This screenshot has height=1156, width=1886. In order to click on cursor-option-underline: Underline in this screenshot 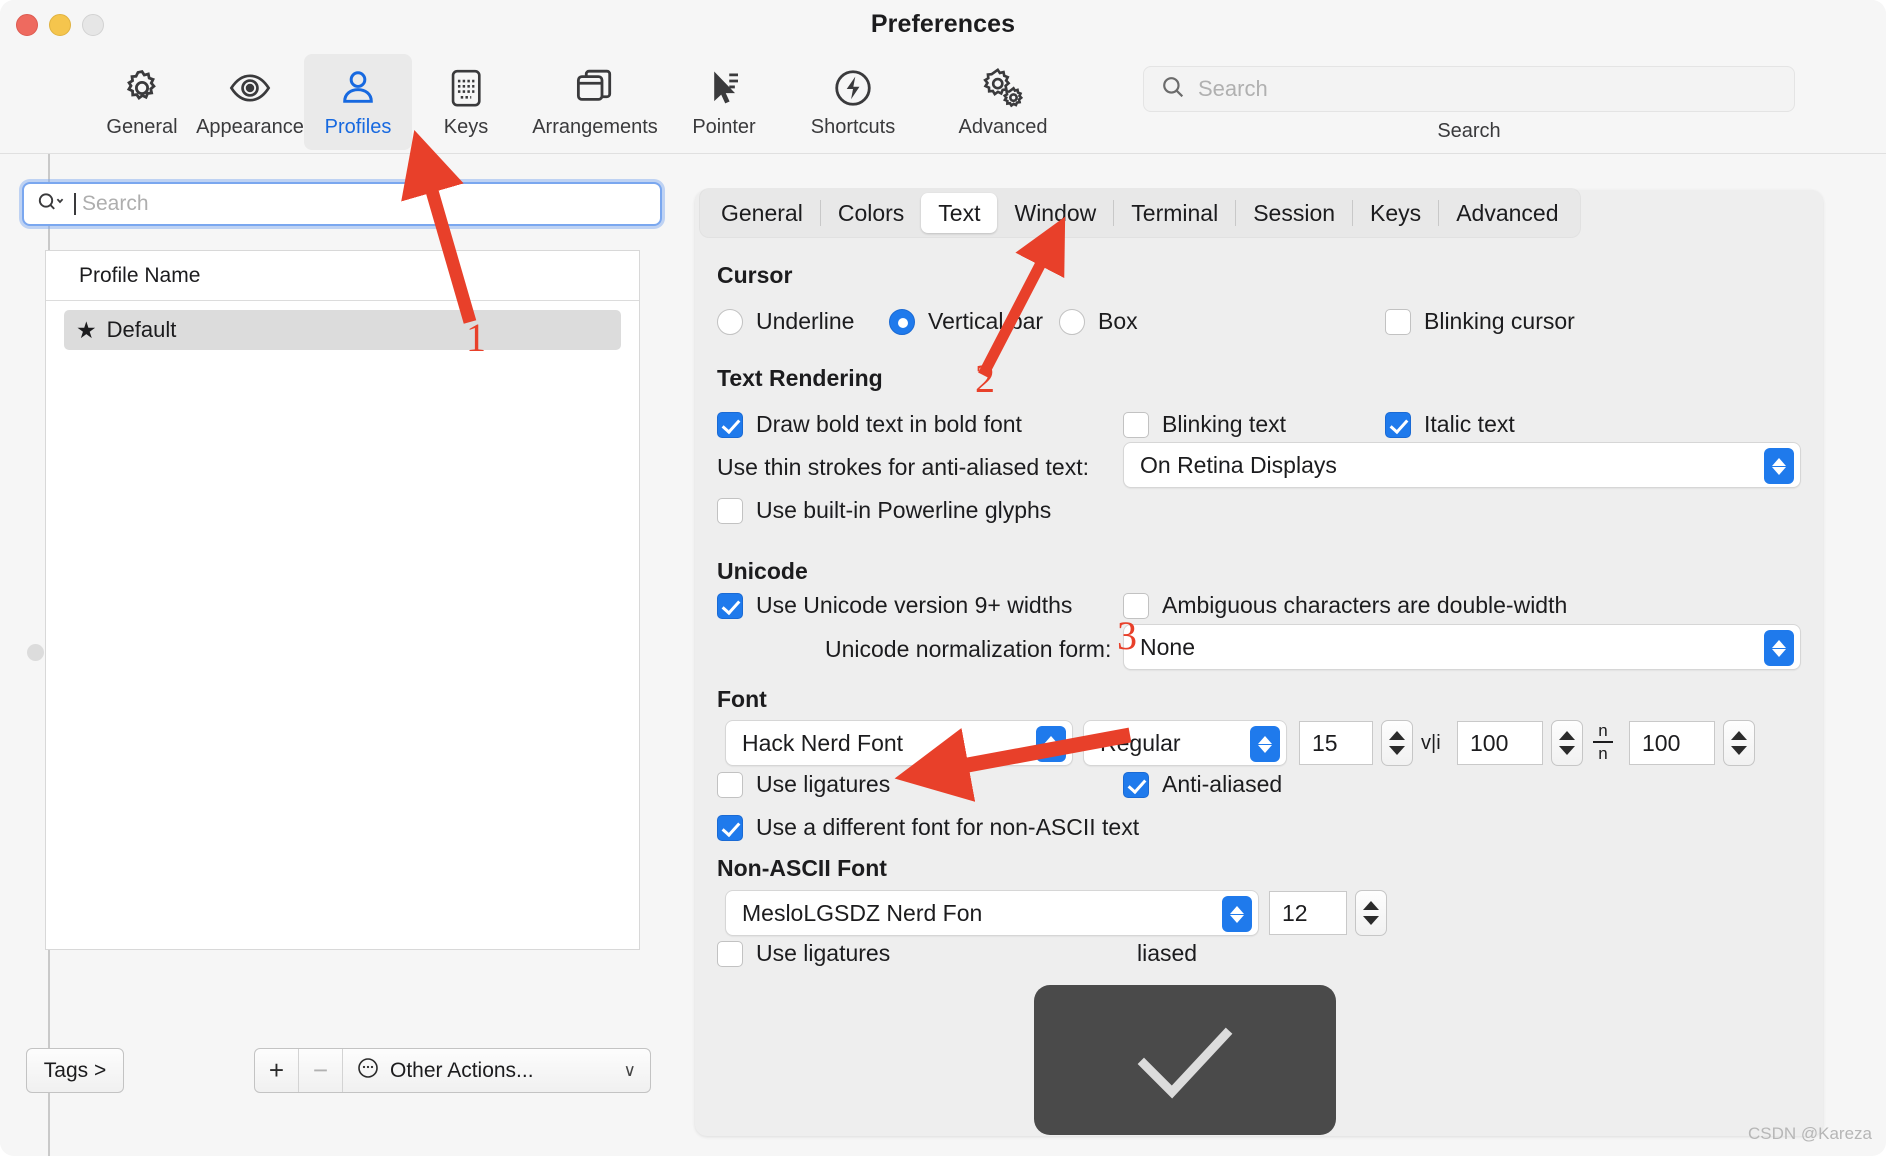, I will do `click(785, 321)`.